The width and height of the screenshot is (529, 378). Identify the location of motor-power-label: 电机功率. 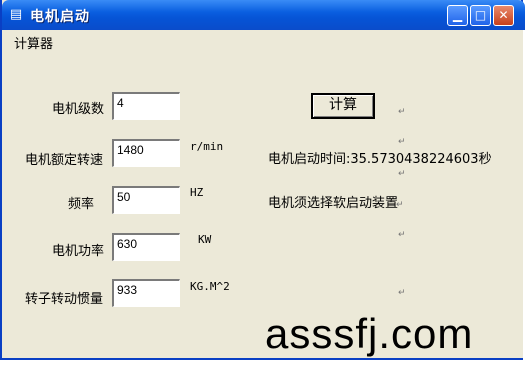
(78, 251).